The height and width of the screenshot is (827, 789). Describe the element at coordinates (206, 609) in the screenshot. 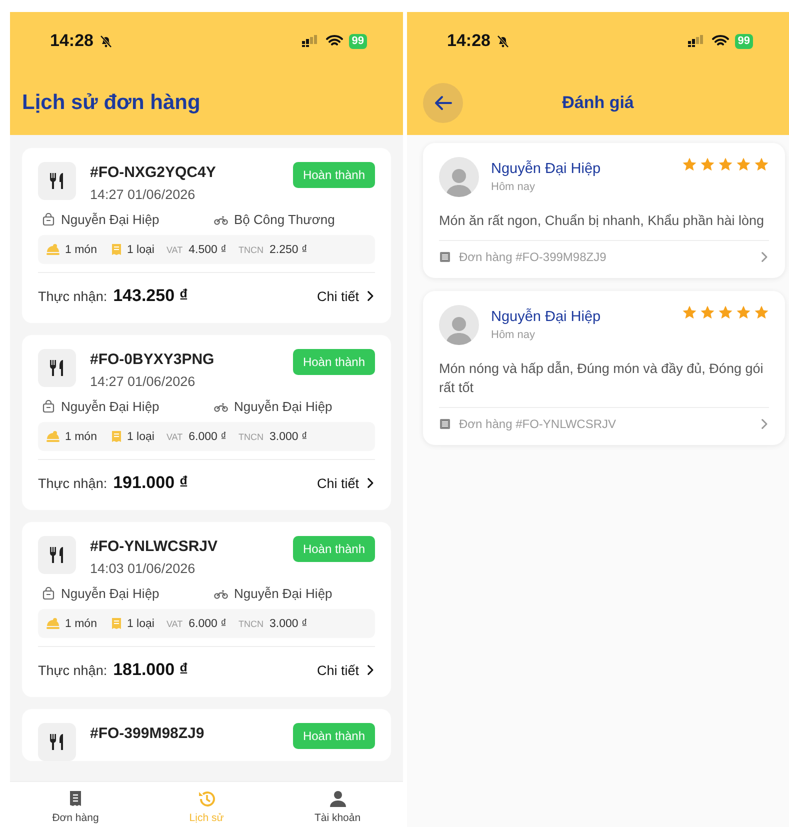

I see `order-card: #FO-YNLWCSRJV 14:03 01/06/2026 Hoàn thành Nguyễn Đại Hiệp Nguyễn Đại Hiệp 1 món 1 loại VAT 6.000 ₫ TNCN 3.000 ₫ Thực nhận: 181.000 ₫ Chi tiết` at that location.